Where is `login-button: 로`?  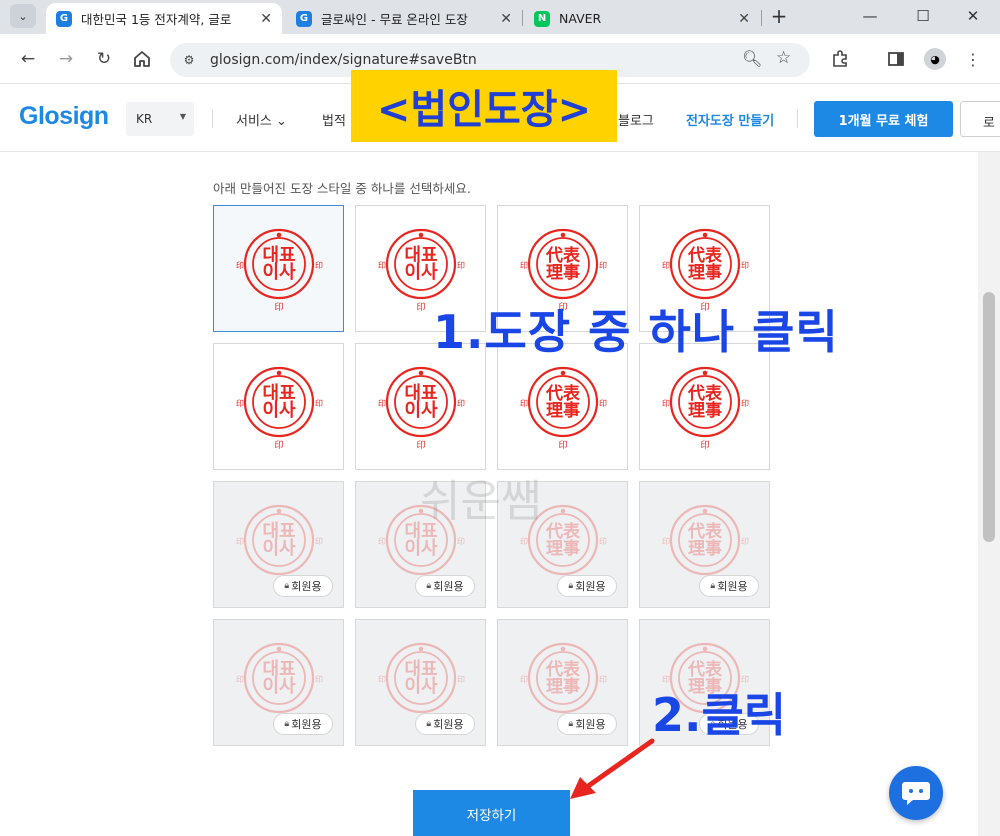 login-button: 로 is located at coordinates (980, 119).